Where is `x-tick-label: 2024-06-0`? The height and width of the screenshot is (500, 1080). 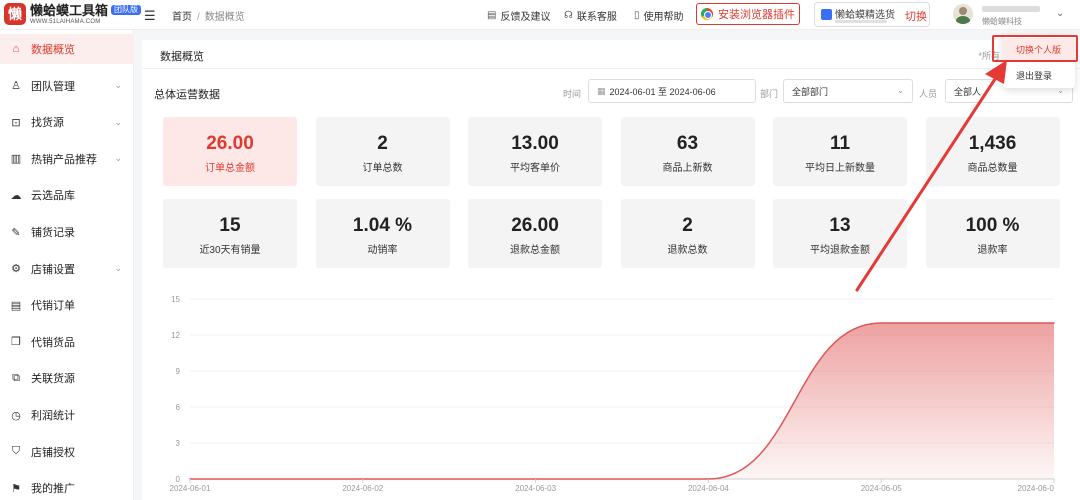 x-tick-label: 2024-06-0 is located at coordinates (1036, 488).